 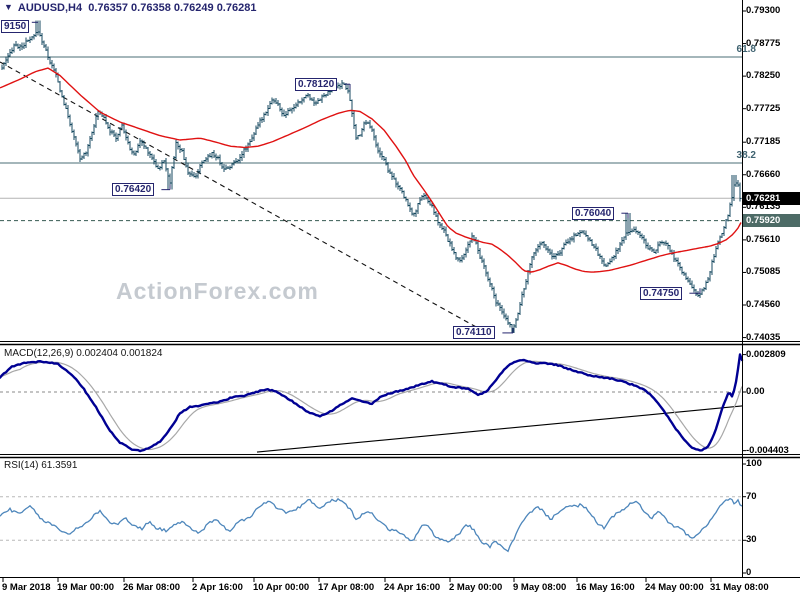 What do you see at coordinates (217, 587) in the screenshot?
I see `time-axis-label: 2 Apr 16:00` at bounding box center [217, 587].